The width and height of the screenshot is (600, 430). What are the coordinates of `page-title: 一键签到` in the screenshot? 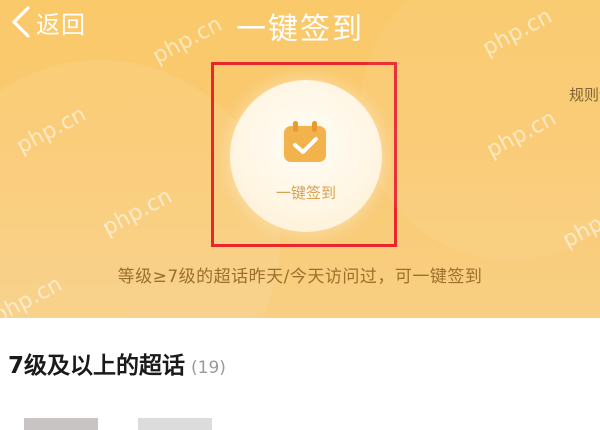 It's located at (300, 29).